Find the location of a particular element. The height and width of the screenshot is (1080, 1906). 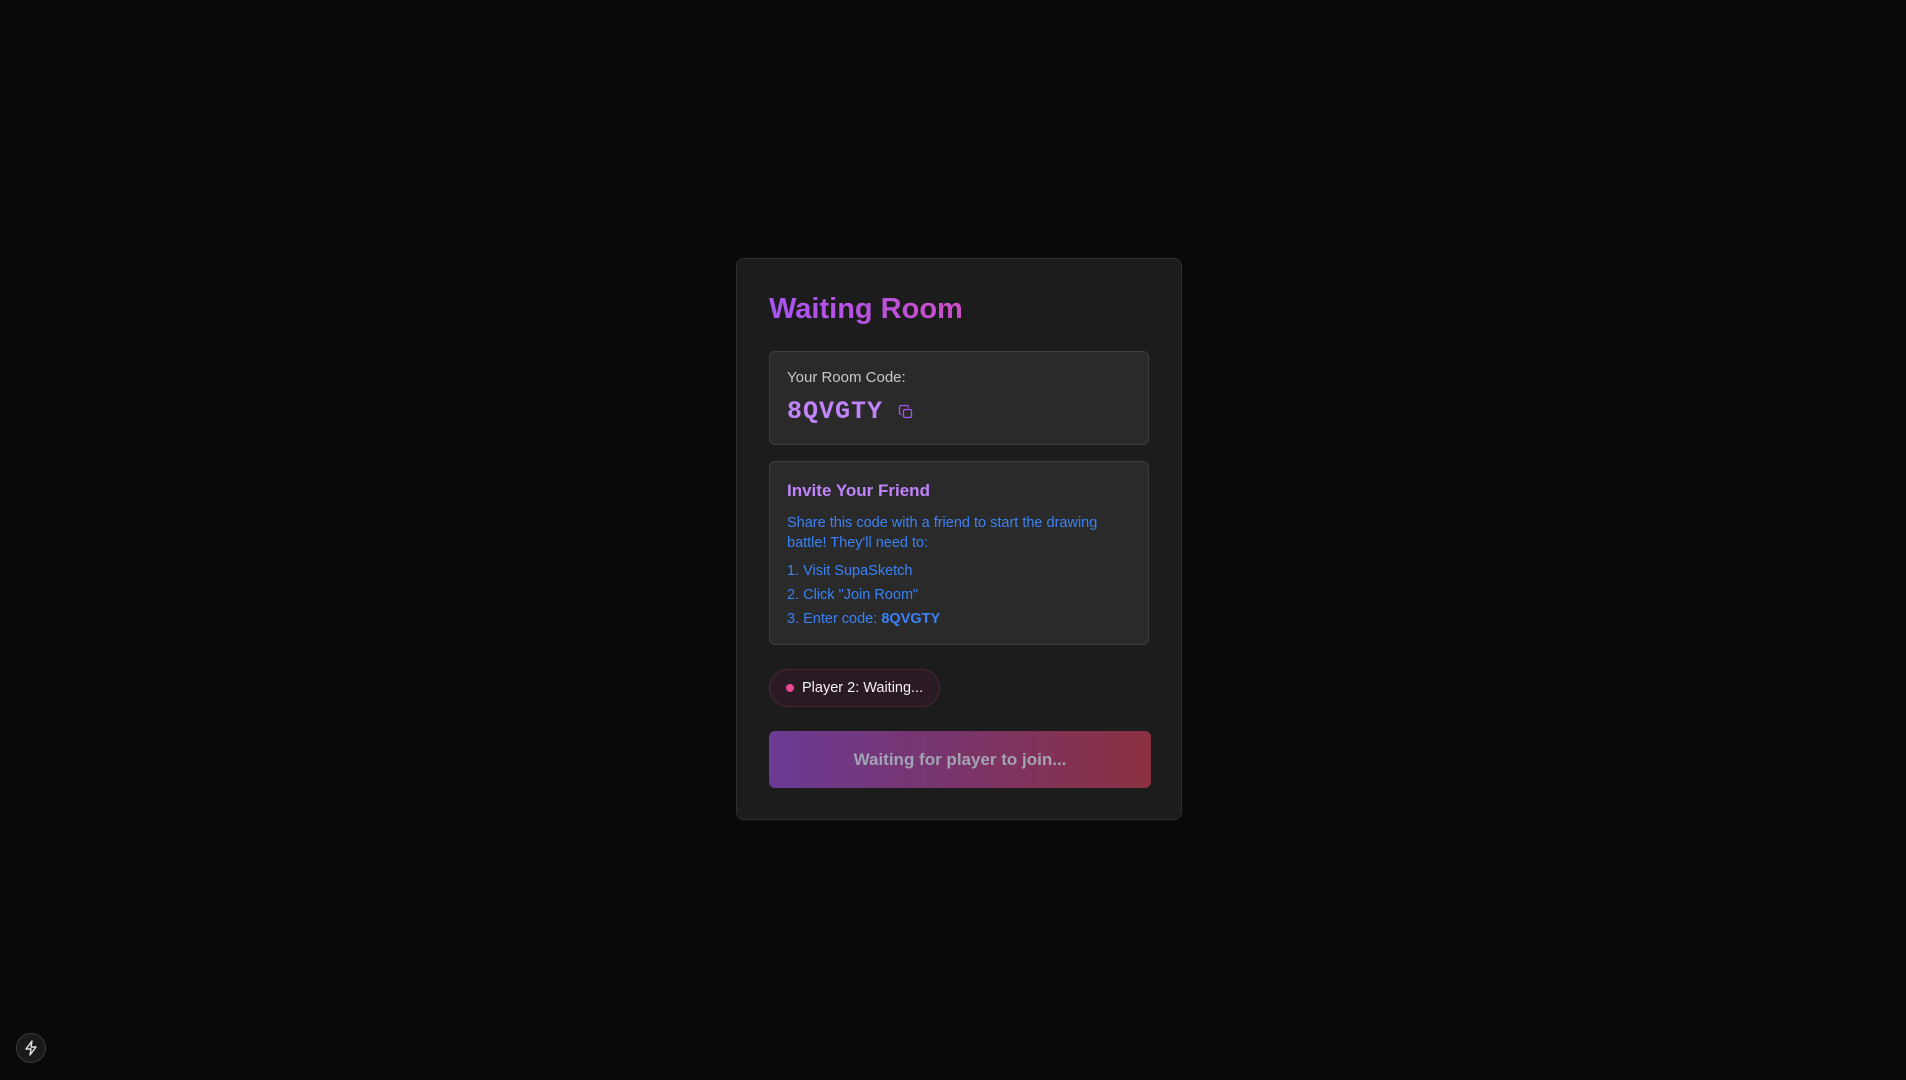

bolt-icon is located at coordinates (31, 1048).